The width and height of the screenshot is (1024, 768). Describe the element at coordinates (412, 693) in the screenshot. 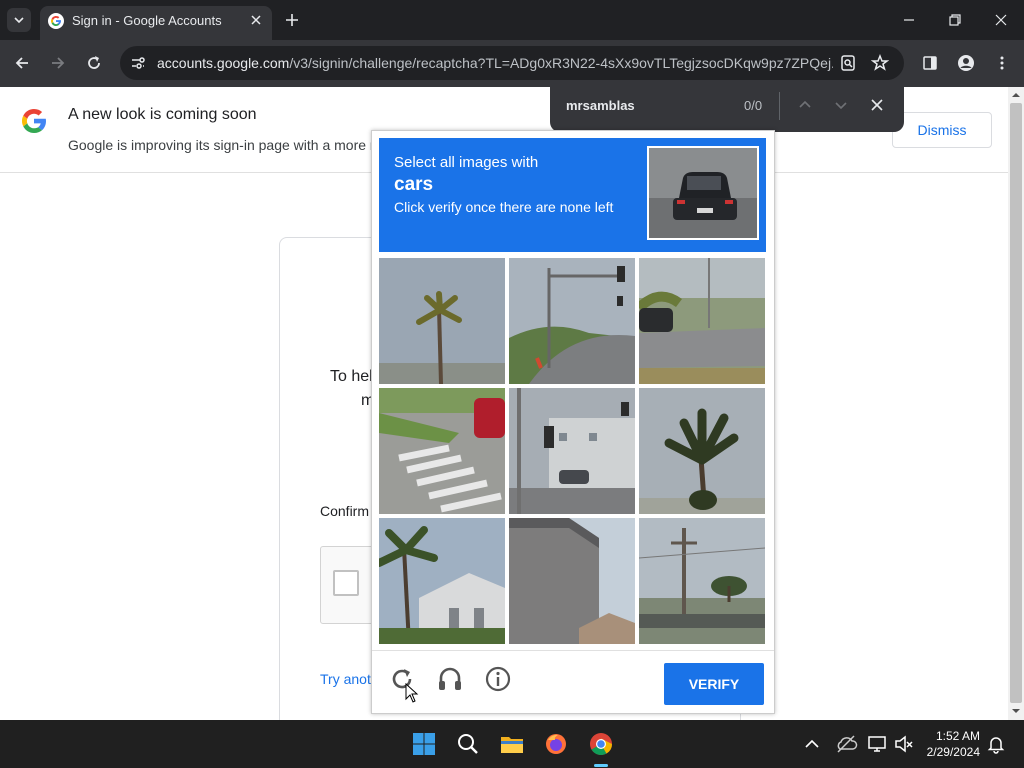

I see `mouse-cursor-icon` at that location.